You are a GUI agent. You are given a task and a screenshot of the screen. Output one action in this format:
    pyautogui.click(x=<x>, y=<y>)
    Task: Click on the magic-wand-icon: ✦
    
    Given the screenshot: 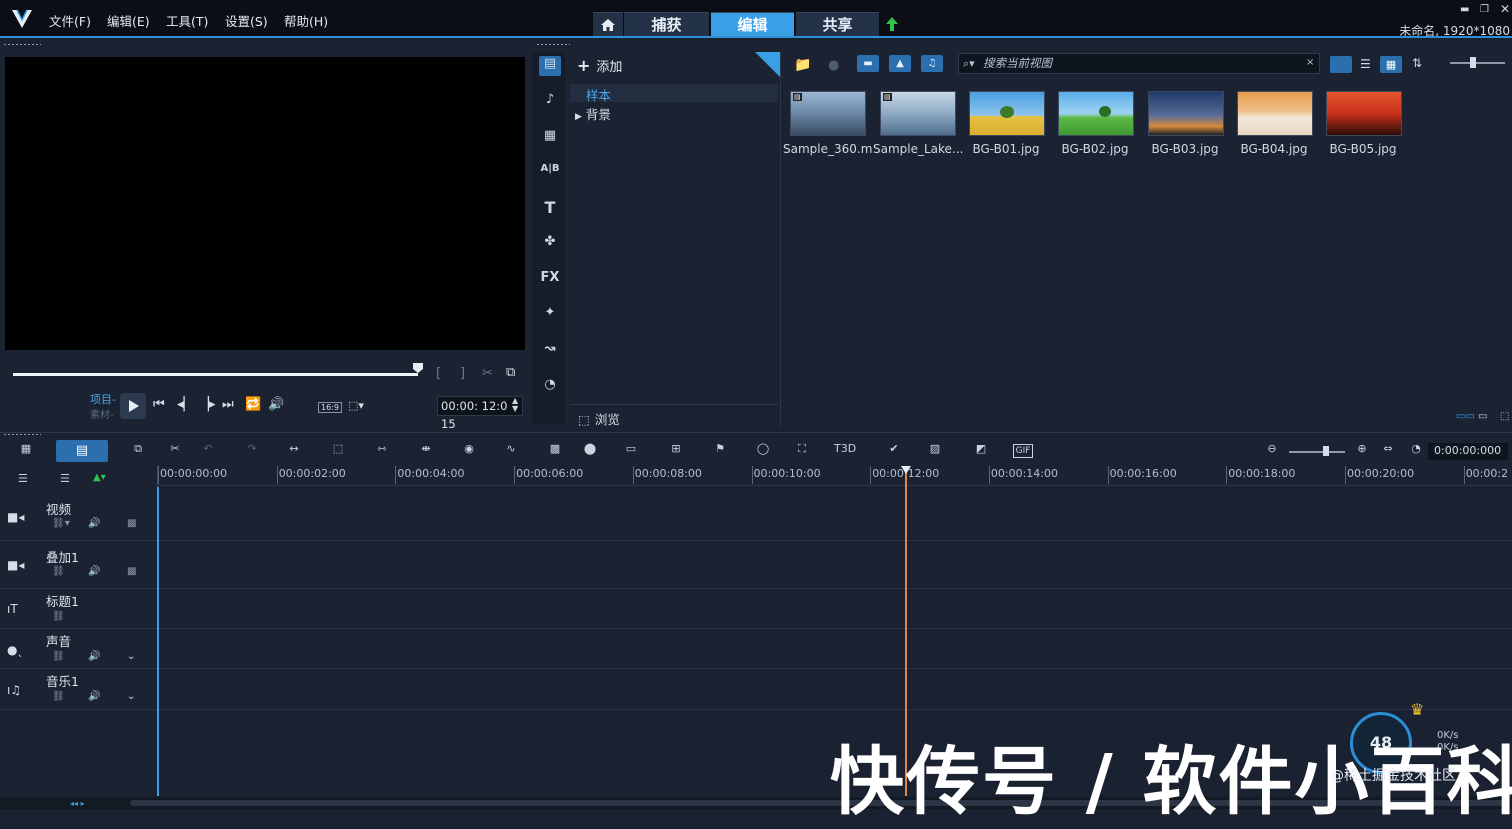 What is the action you would take?
    pyautogui.click(x=550, y=315)
    